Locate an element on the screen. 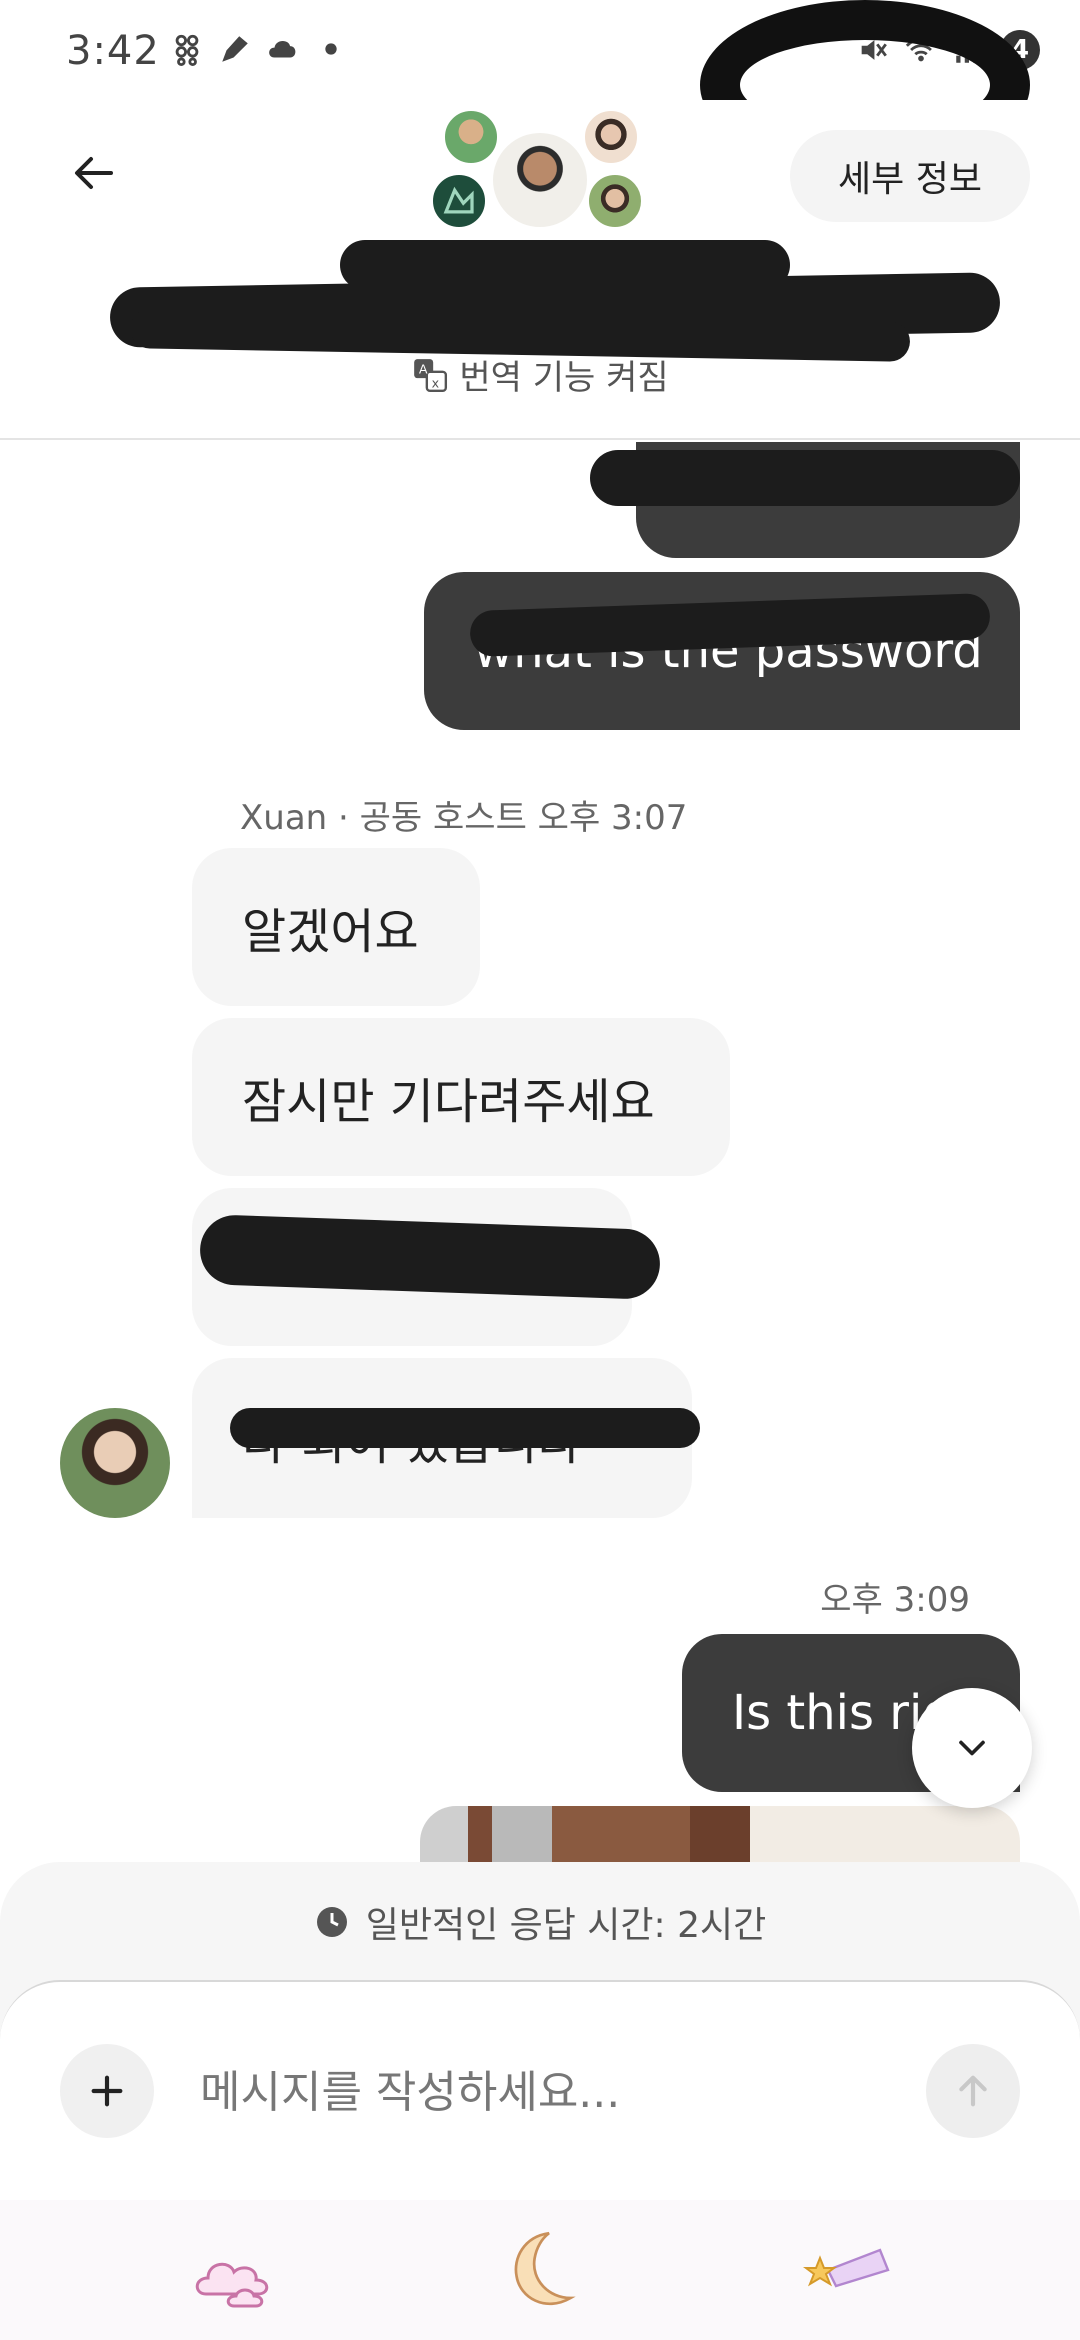  status-time: 3:42 is located at coordinates (113, 51).